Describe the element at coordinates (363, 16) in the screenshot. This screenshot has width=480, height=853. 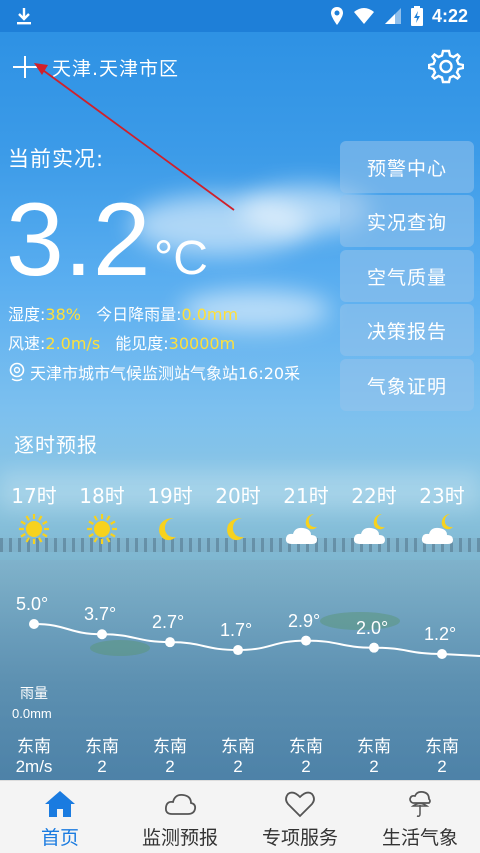
I see `wifi-icon` at that location.